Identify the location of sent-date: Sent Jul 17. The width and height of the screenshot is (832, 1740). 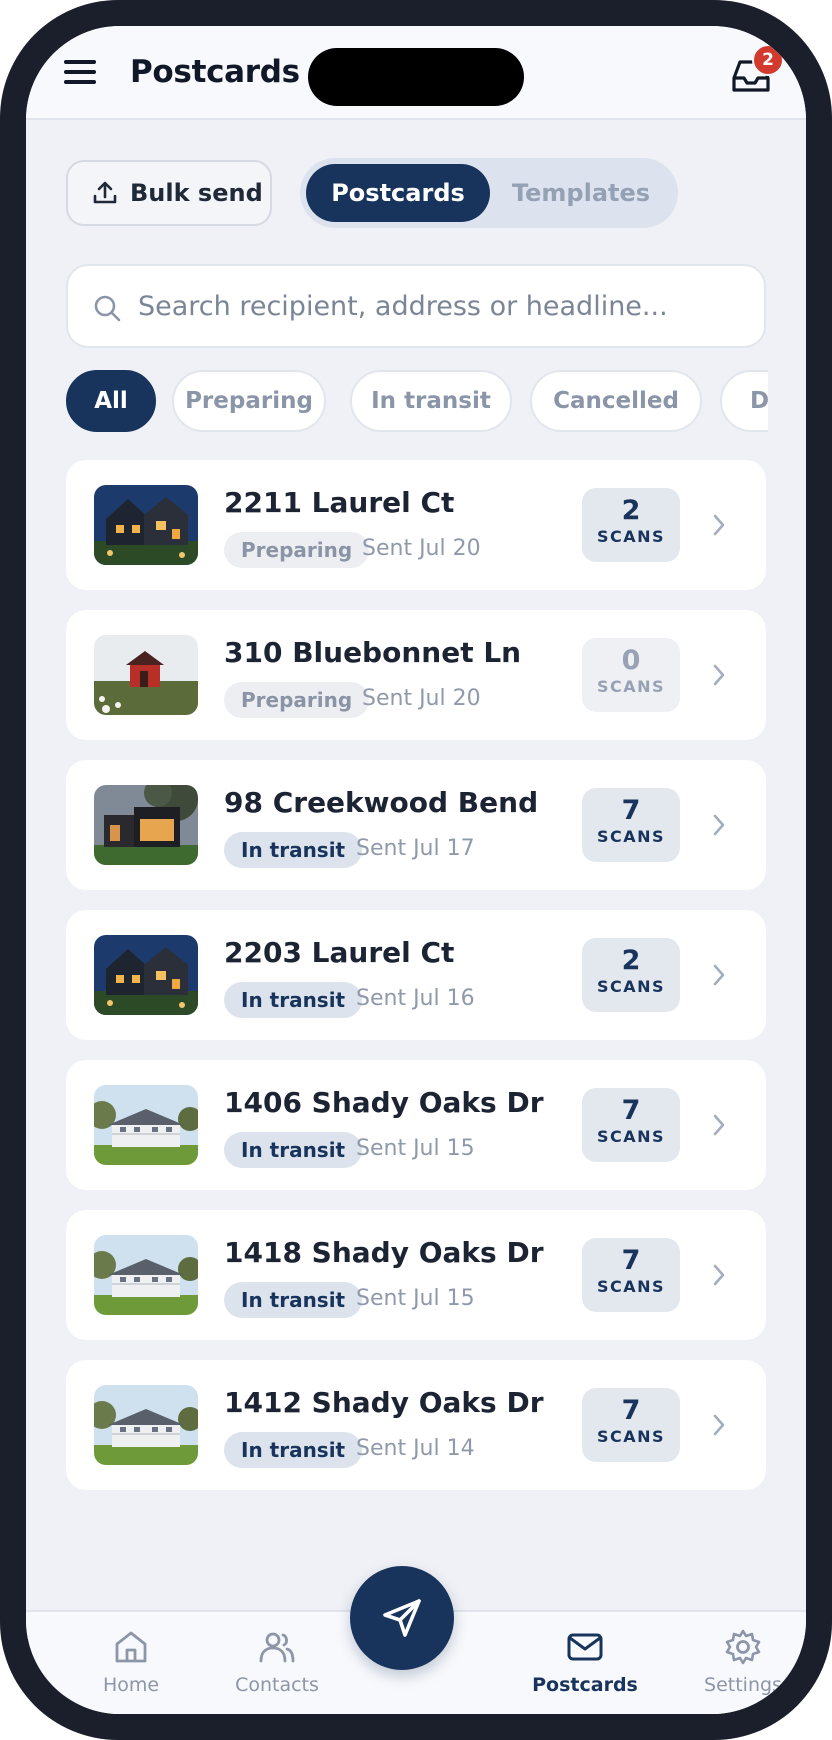
(415, 848).